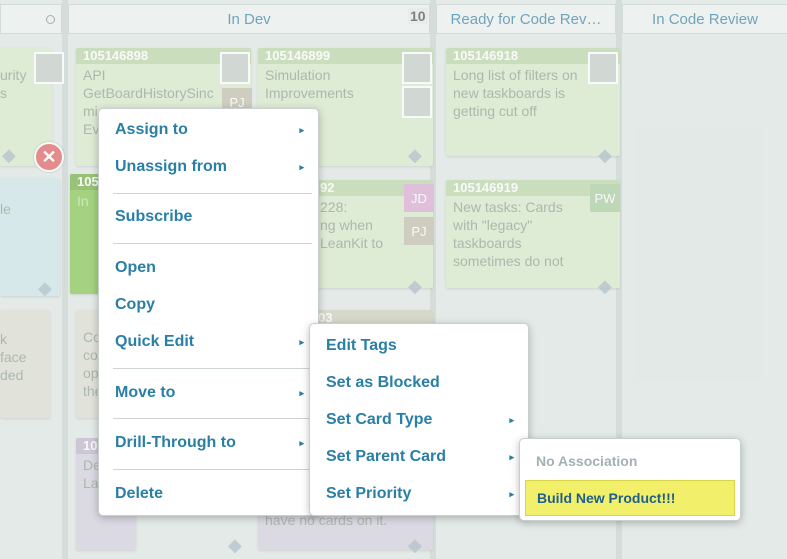 The width and height of the screenshot is (787, 559). I want to click on menu-item-label: Set as Blocked, so click(383, 382).